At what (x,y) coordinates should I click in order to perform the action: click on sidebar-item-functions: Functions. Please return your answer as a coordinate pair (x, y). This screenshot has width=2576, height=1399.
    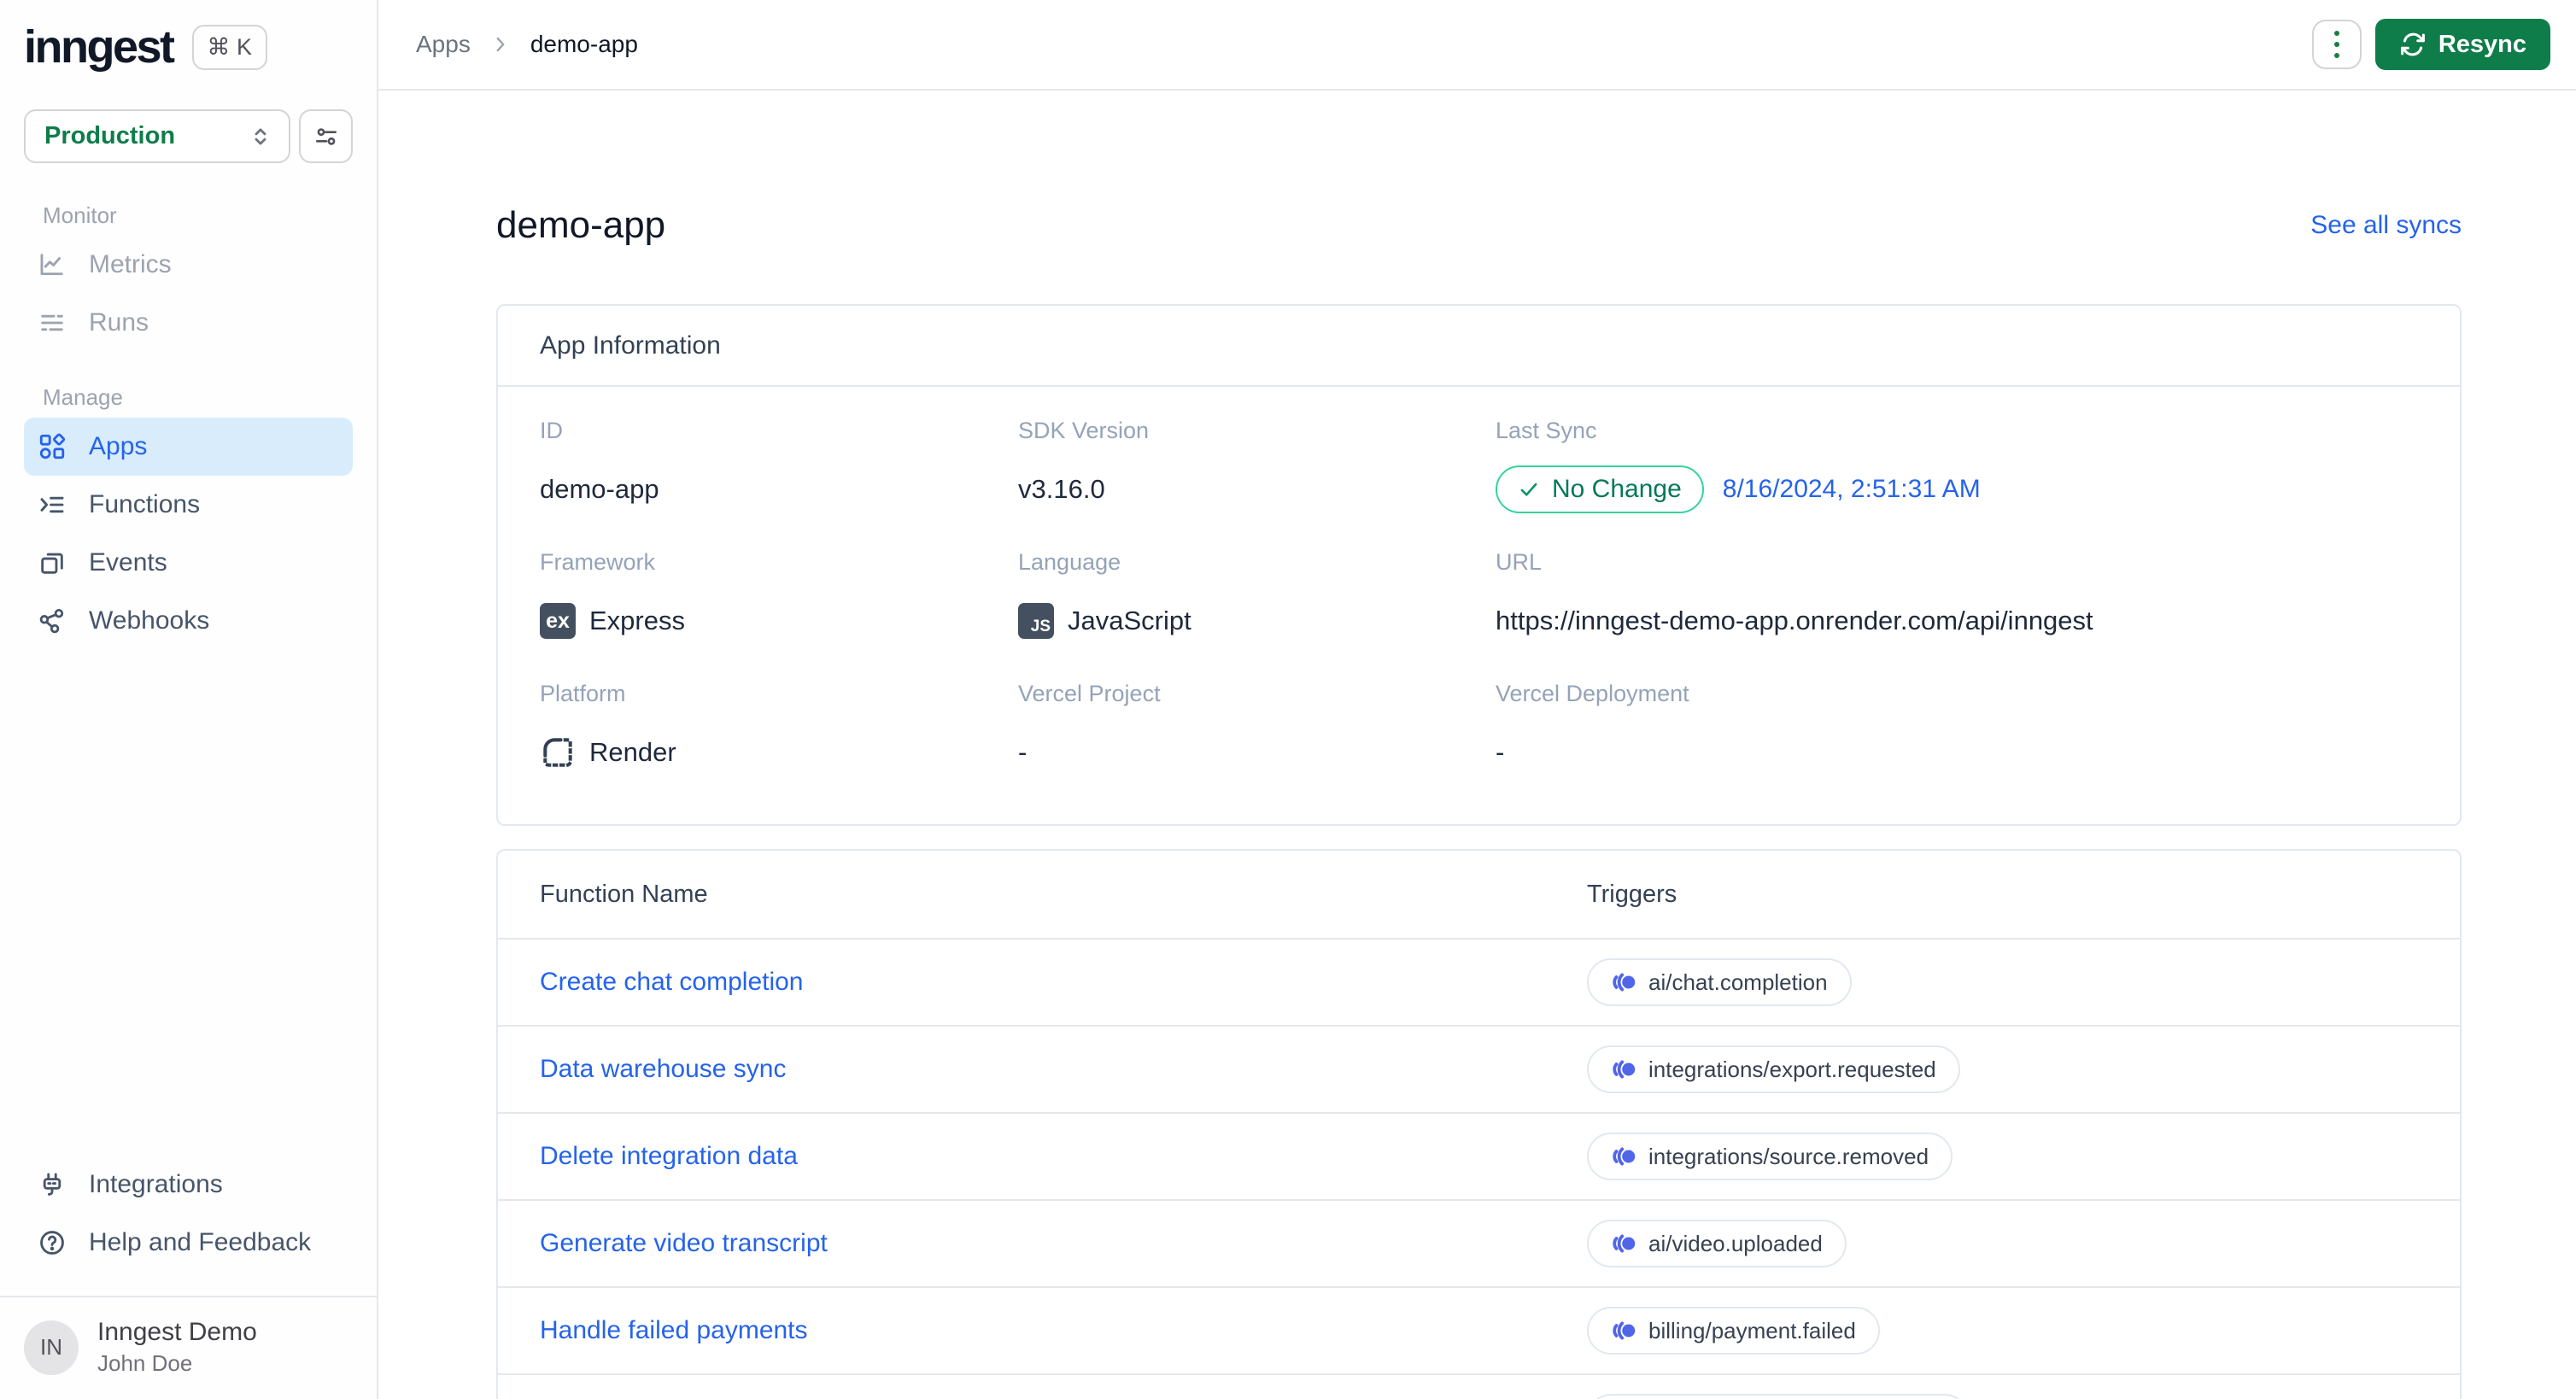
    Looking at the image, I should click on (188, 505).